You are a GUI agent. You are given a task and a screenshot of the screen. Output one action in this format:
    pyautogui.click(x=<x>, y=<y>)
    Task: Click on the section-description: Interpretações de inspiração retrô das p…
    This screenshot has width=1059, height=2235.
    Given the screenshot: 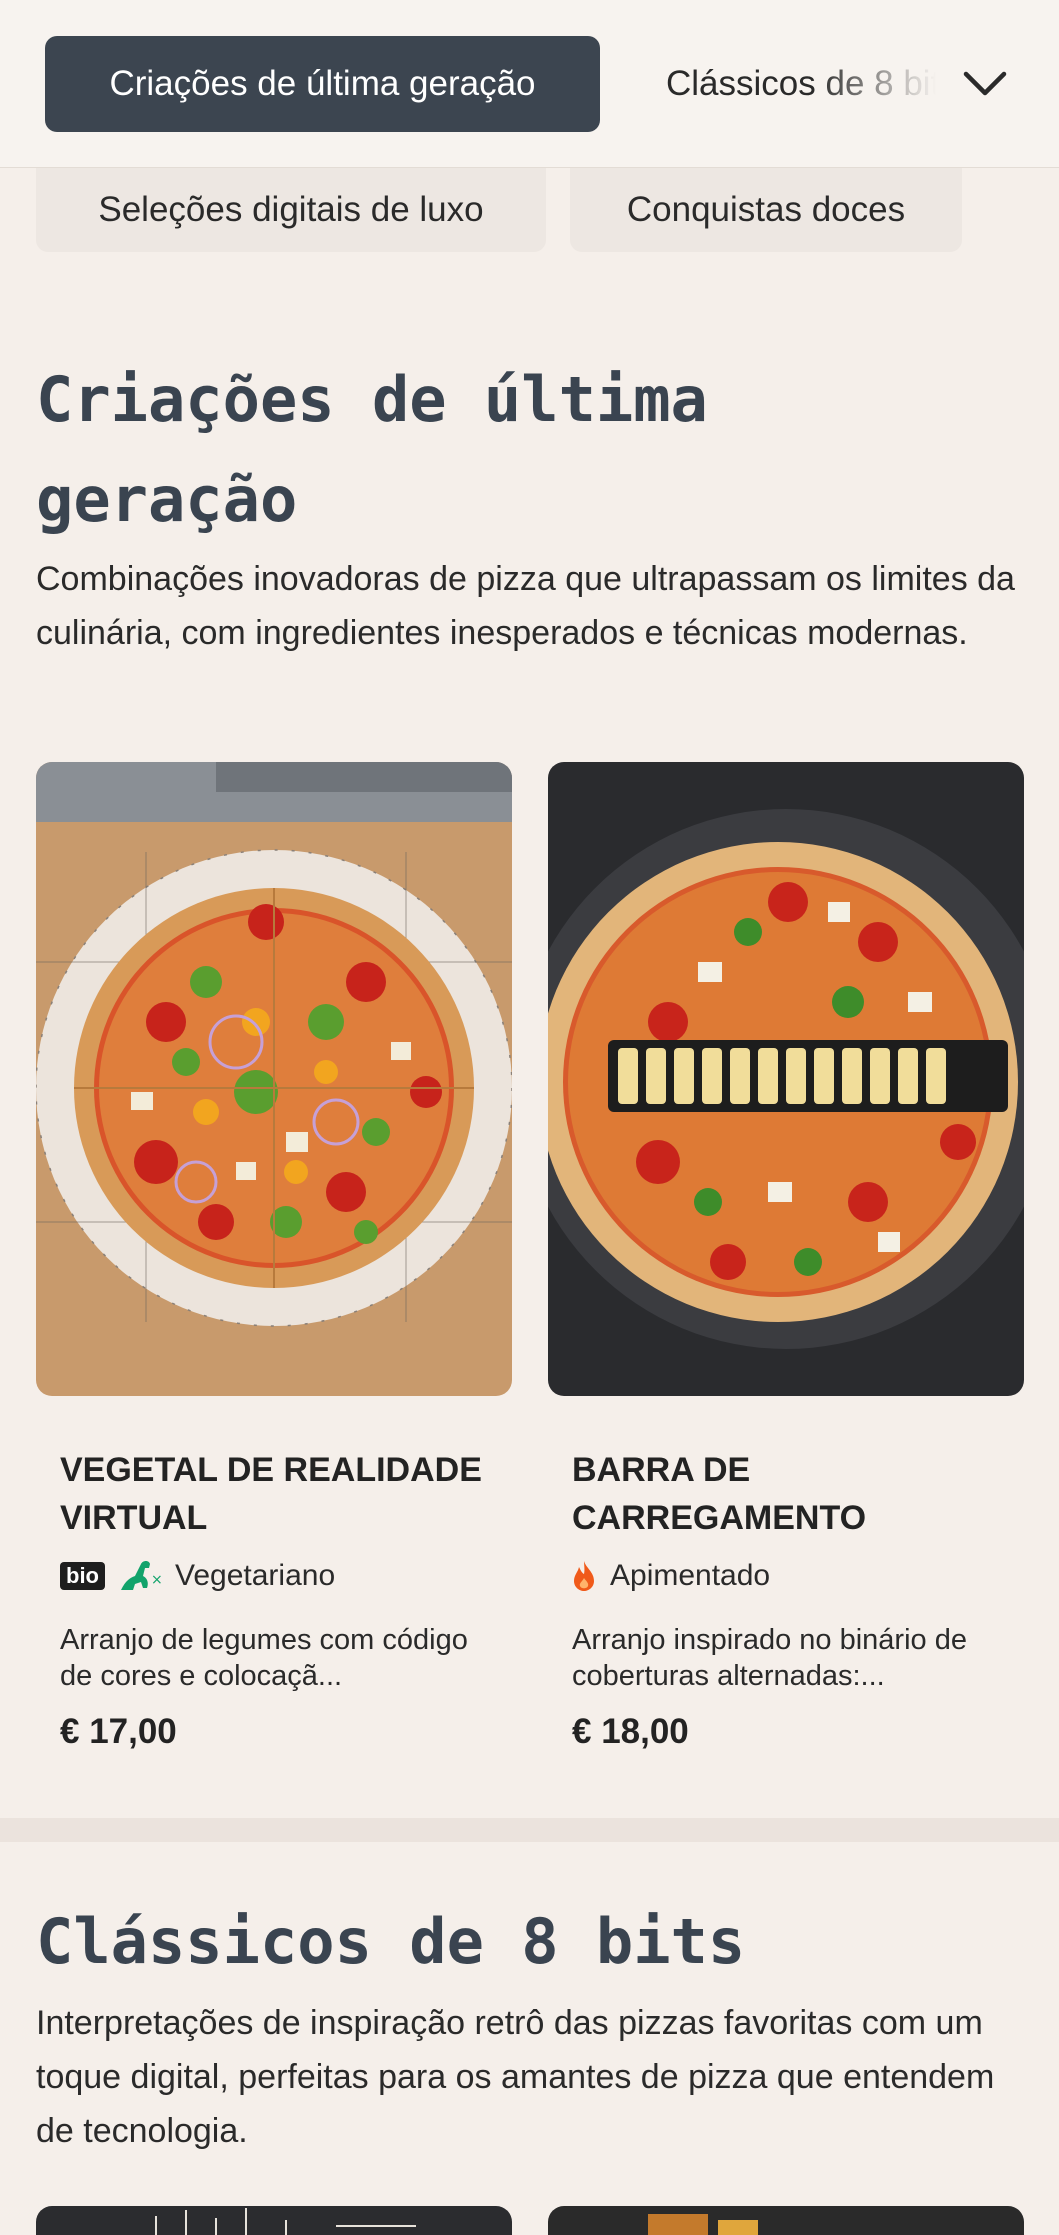 What is the action you would take?
    pyautogui.click(x=515, y=2077)
    